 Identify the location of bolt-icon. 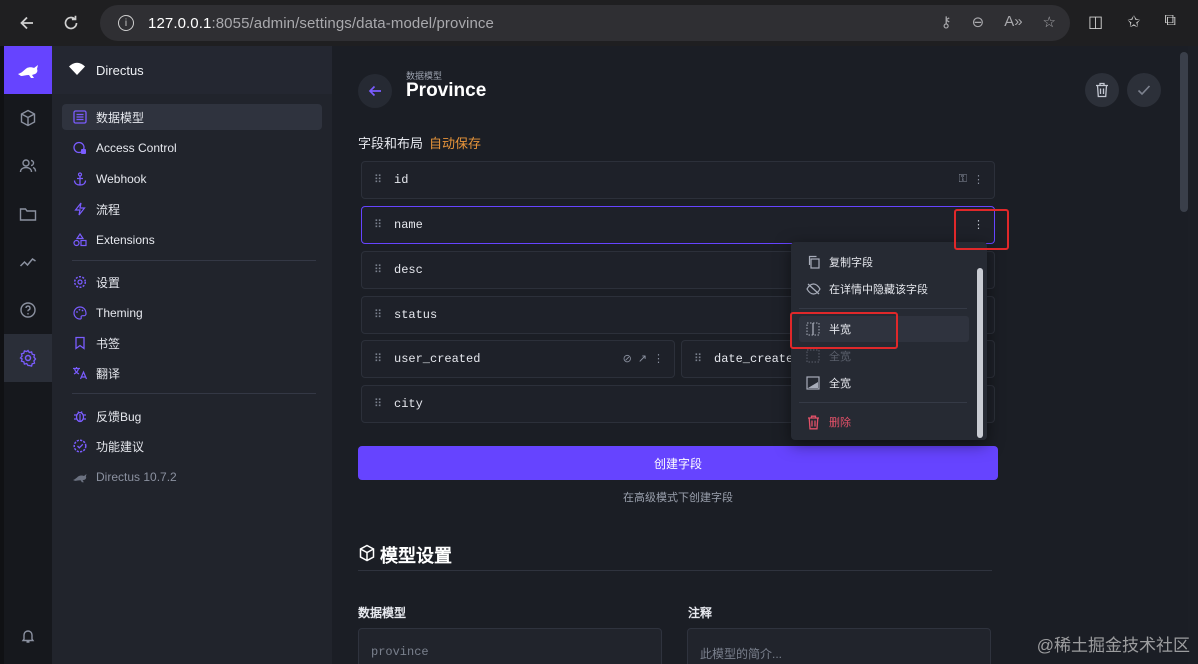
(80, 209).